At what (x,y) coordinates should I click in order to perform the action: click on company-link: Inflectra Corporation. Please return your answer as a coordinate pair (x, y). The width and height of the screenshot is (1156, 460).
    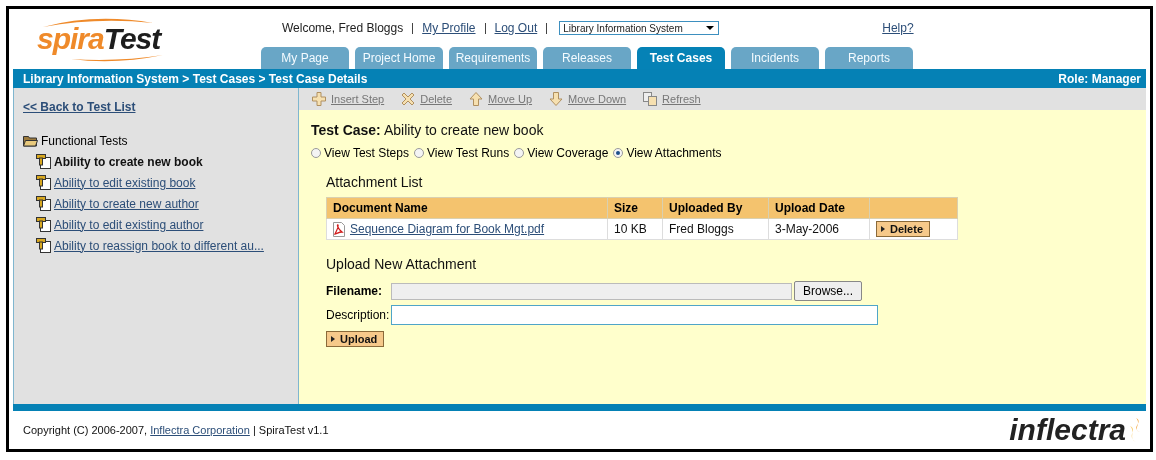
    Looking at the image, I should click on (200, 430).